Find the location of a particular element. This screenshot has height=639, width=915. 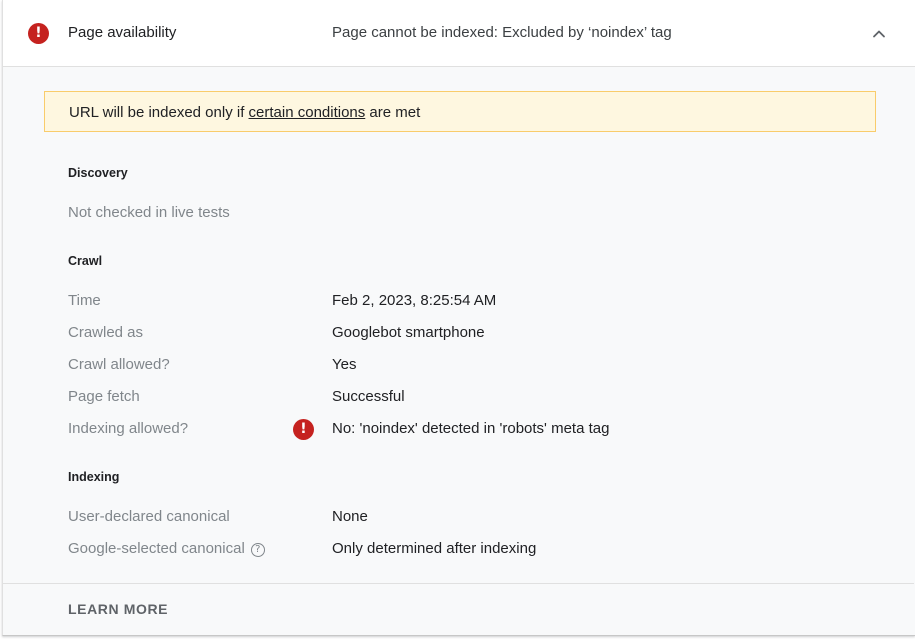

crawl-allowed-value: Yes is located at coordinates (344, 364).